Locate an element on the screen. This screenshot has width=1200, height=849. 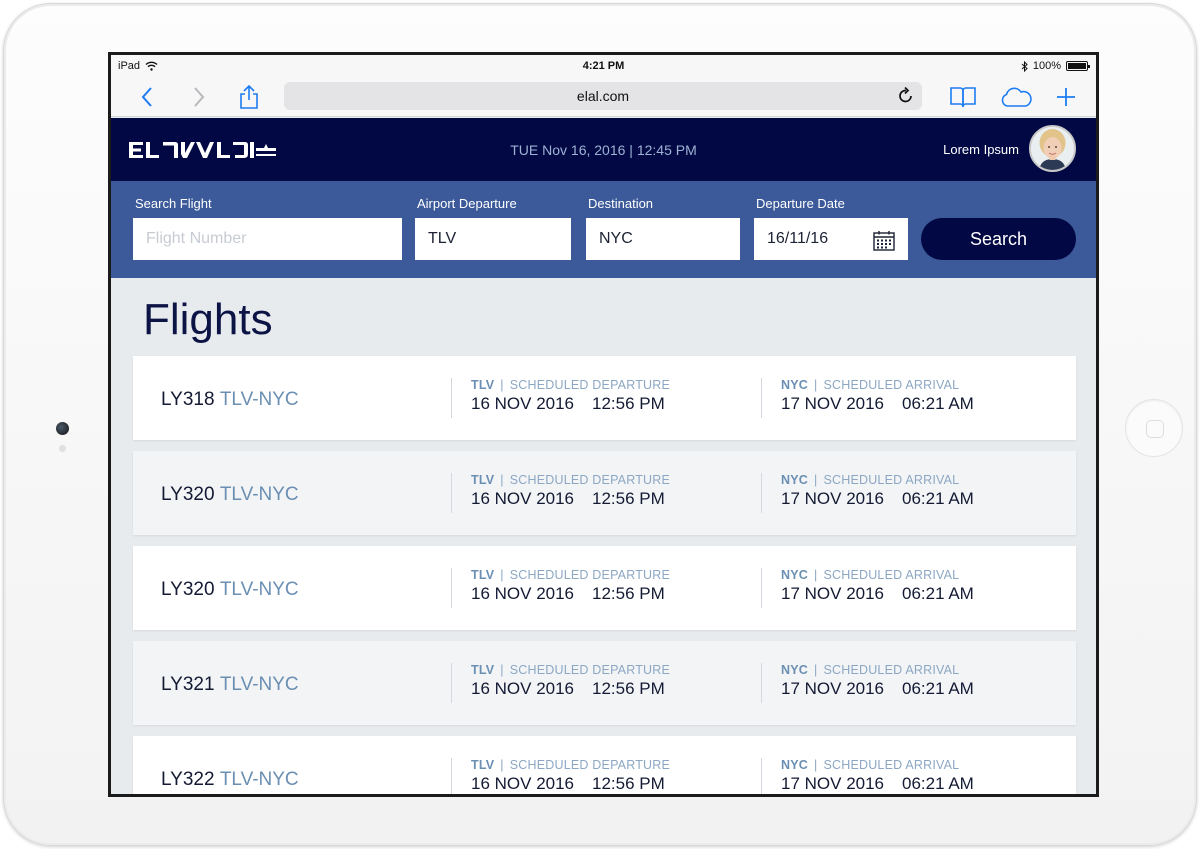
user-name: Lorem Ipsum is located at coordinates (981, 149).